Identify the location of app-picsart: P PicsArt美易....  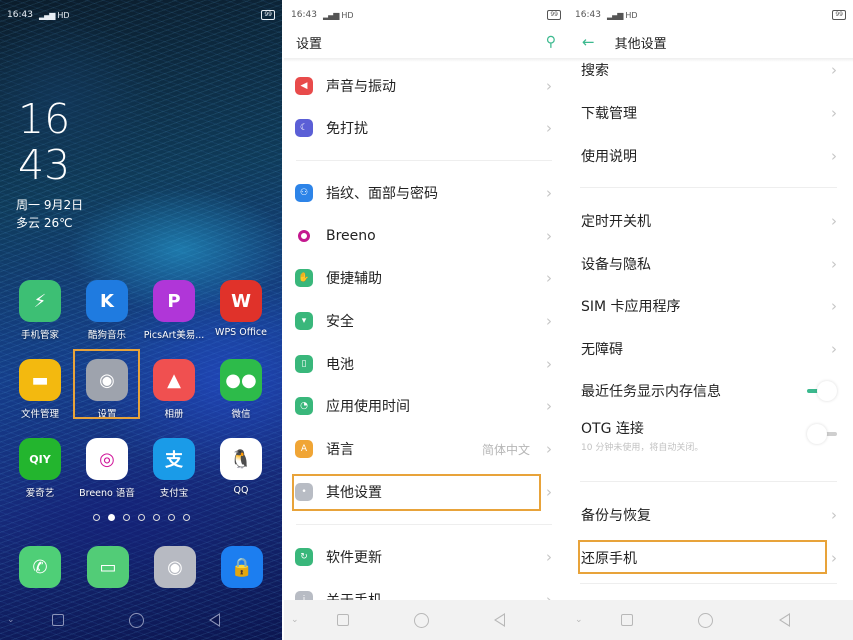
(174, 310).